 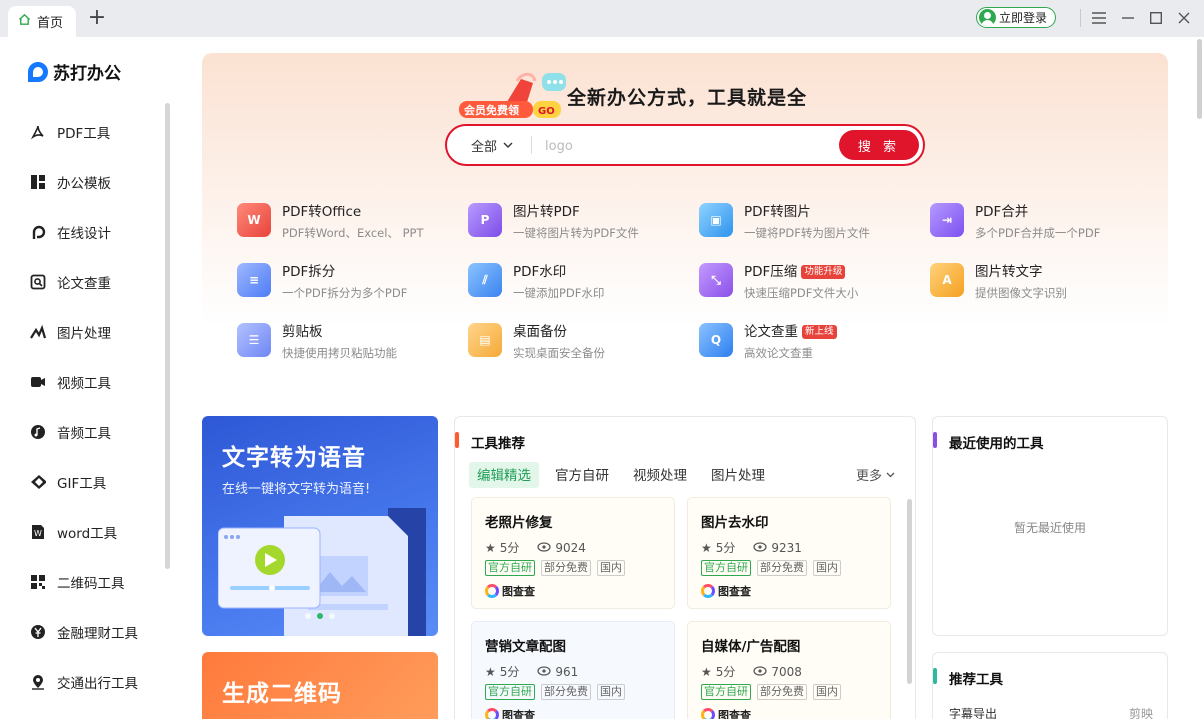 I want to click on tool-pdf-watermark: ⫽ PDF水印 一键添加PDF水印, so click(x=583, y=293).